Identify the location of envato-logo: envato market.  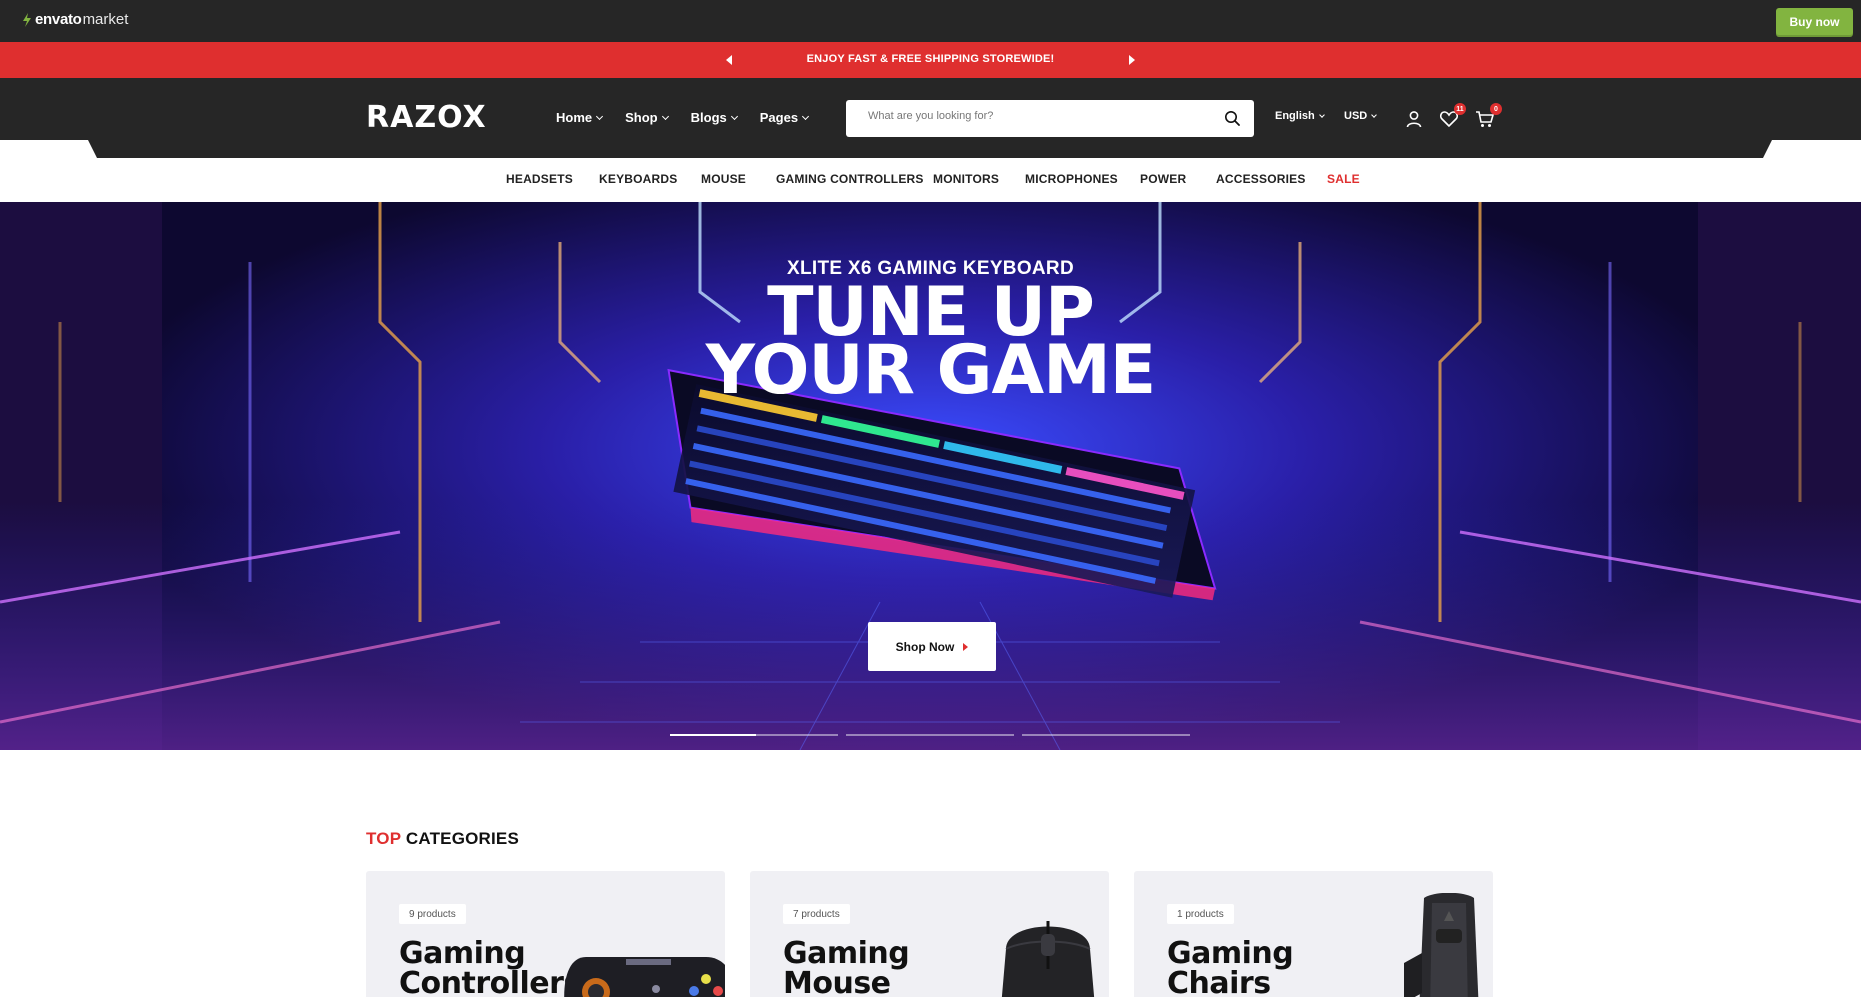
(75, 19).